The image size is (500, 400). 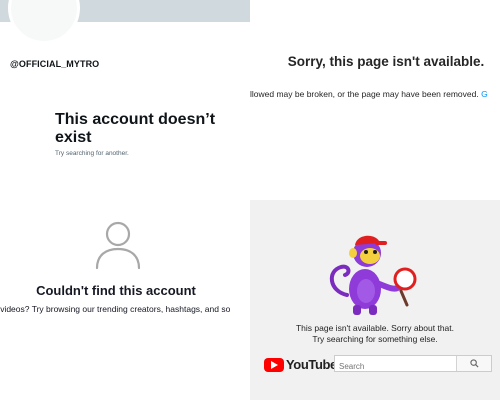 I want to click on person-outline-icon, so click(x=118, y=245).